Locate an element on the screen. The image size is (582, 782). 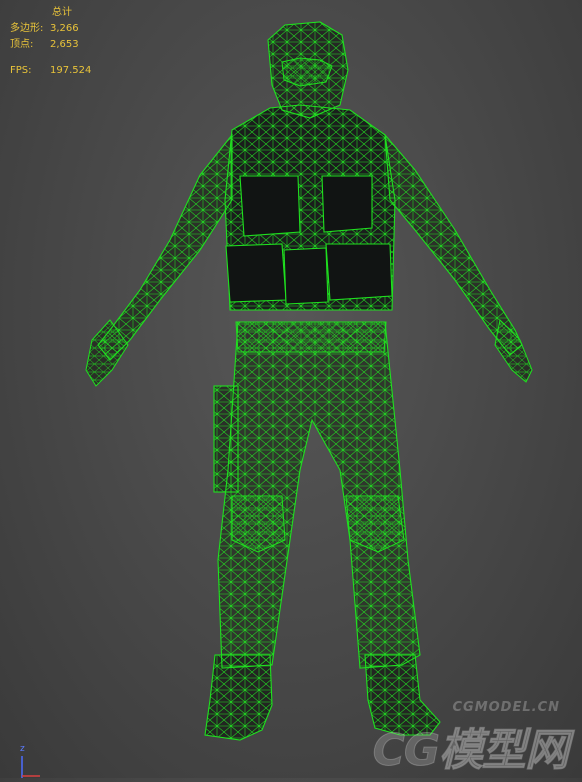
z-axis-label: z is located at coordinates (22, 749).